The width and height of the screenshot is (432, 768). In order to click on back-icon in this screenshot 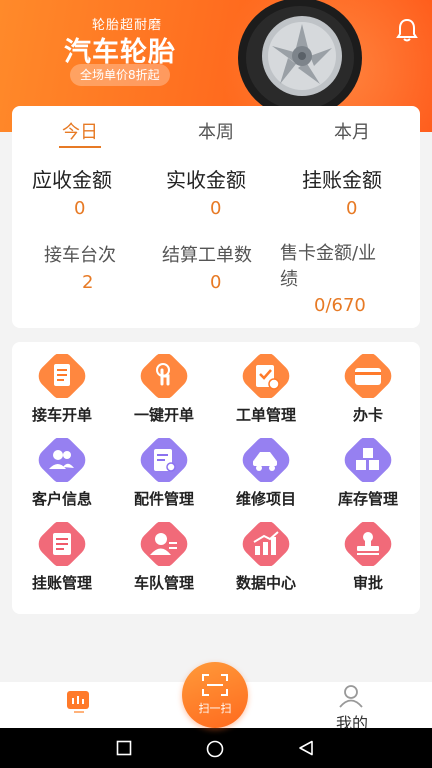, I will do `click(306, 748)`.